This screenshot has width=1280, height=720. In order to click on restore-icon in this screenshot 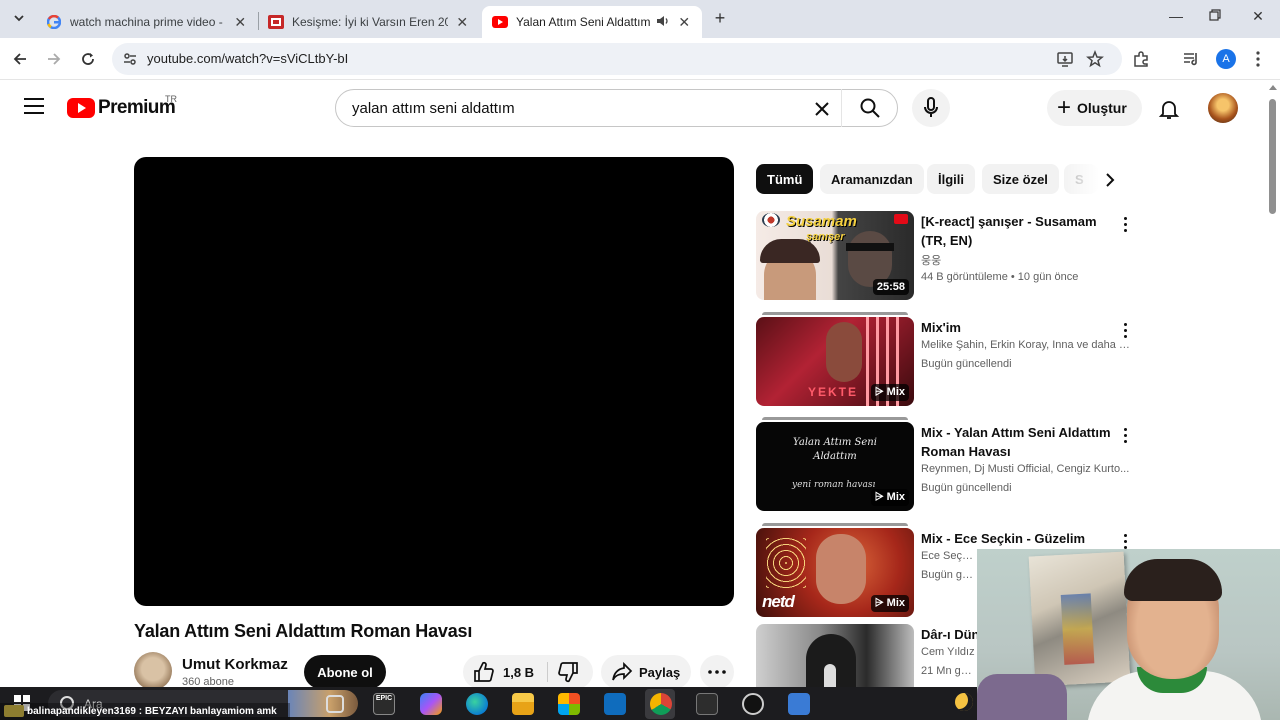, I will do `click(1215, 16)`.